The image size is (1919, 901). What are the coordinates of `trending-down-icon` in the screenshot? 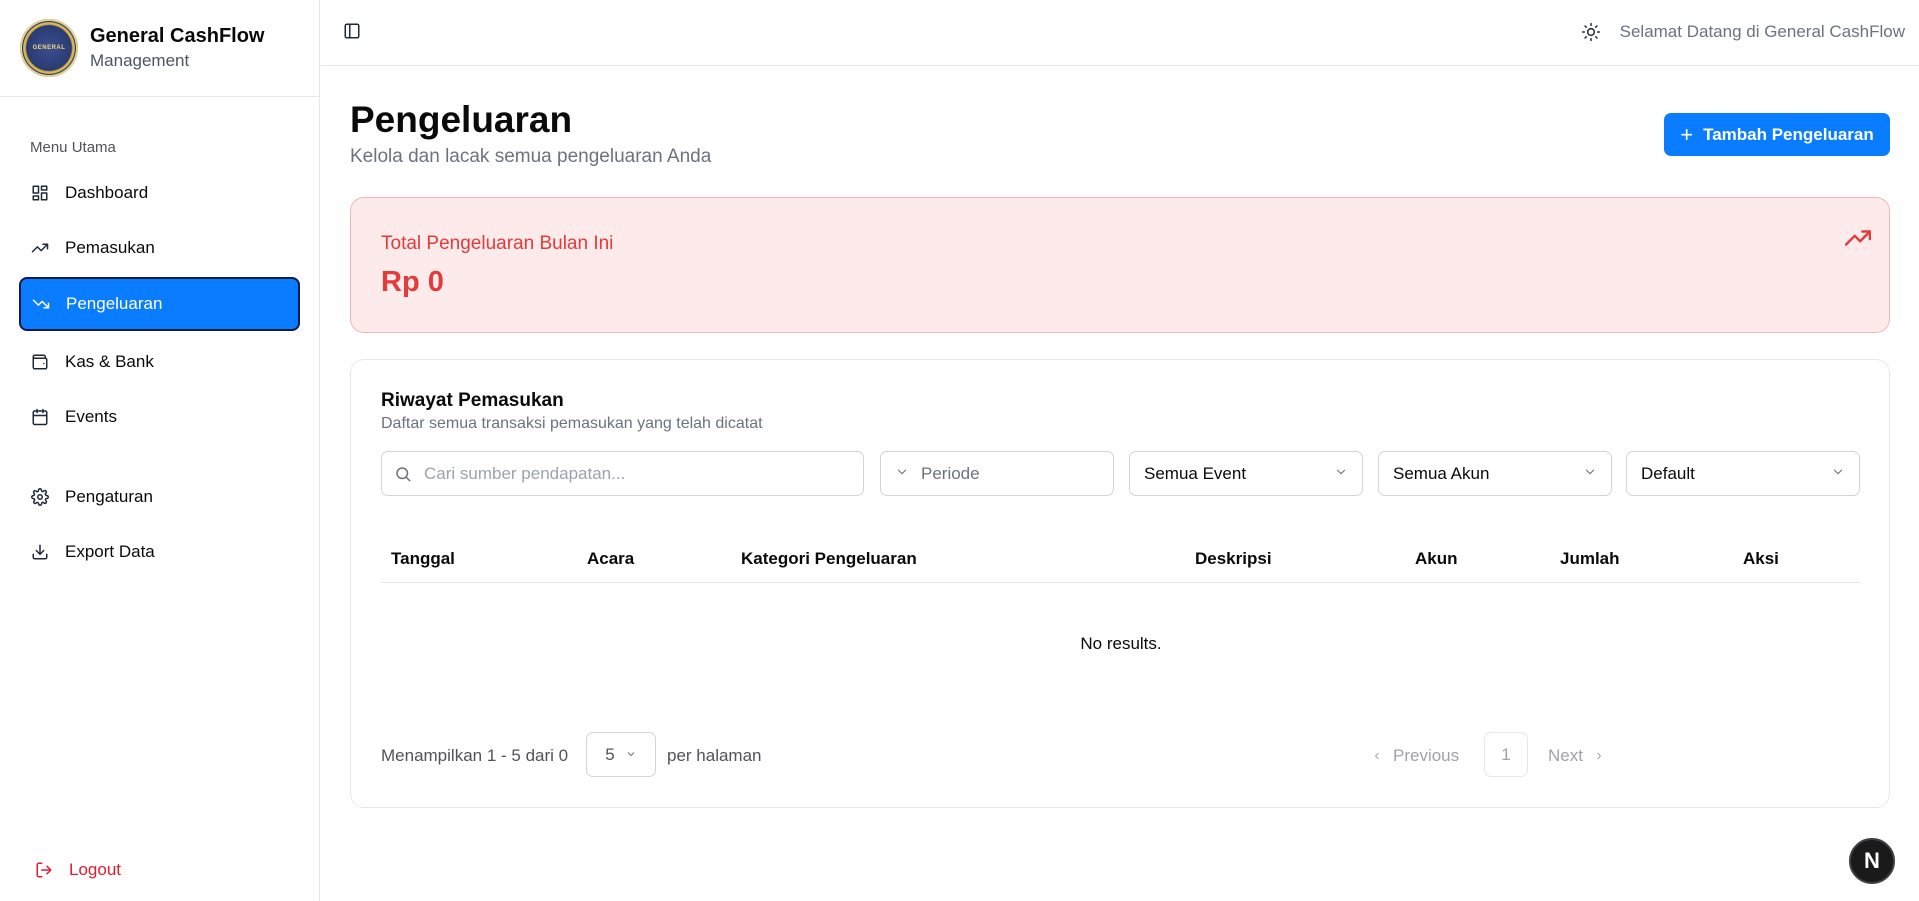 It's located at (41, 304).